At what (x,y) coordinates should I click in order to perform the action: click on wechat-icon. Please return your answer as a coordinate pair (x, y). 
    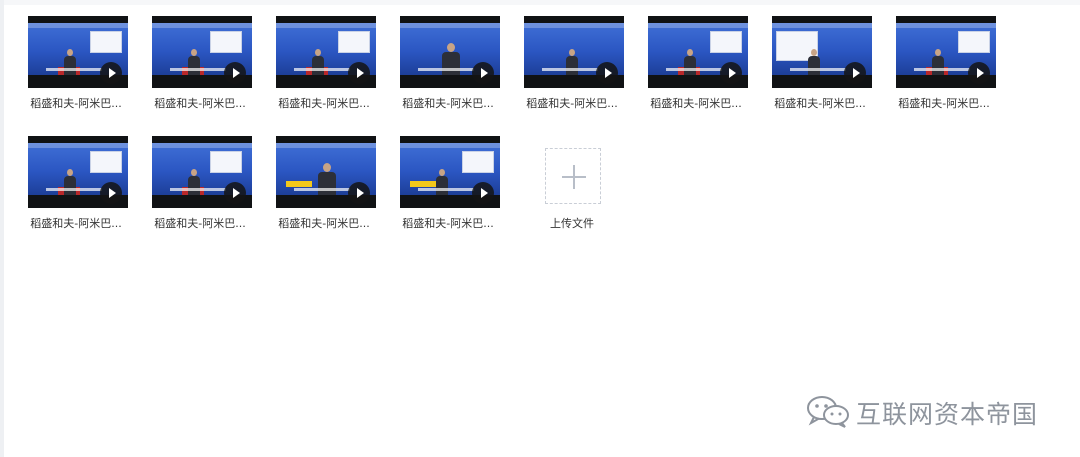
    Looking at the image, I should click on (828, 412).